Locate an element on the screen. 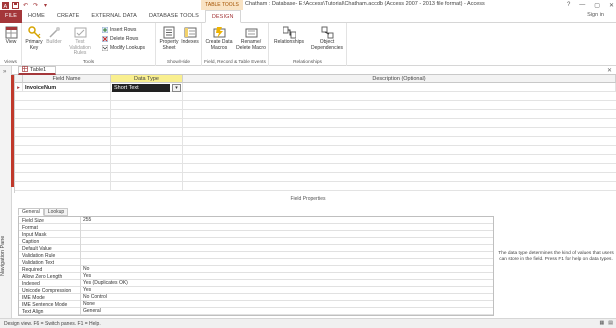 Image resolution: width=616 pixels, height=328 pixels. table-row: ▸ InvoiceNum Short Text ▾ is located at coordinates (315, 87).